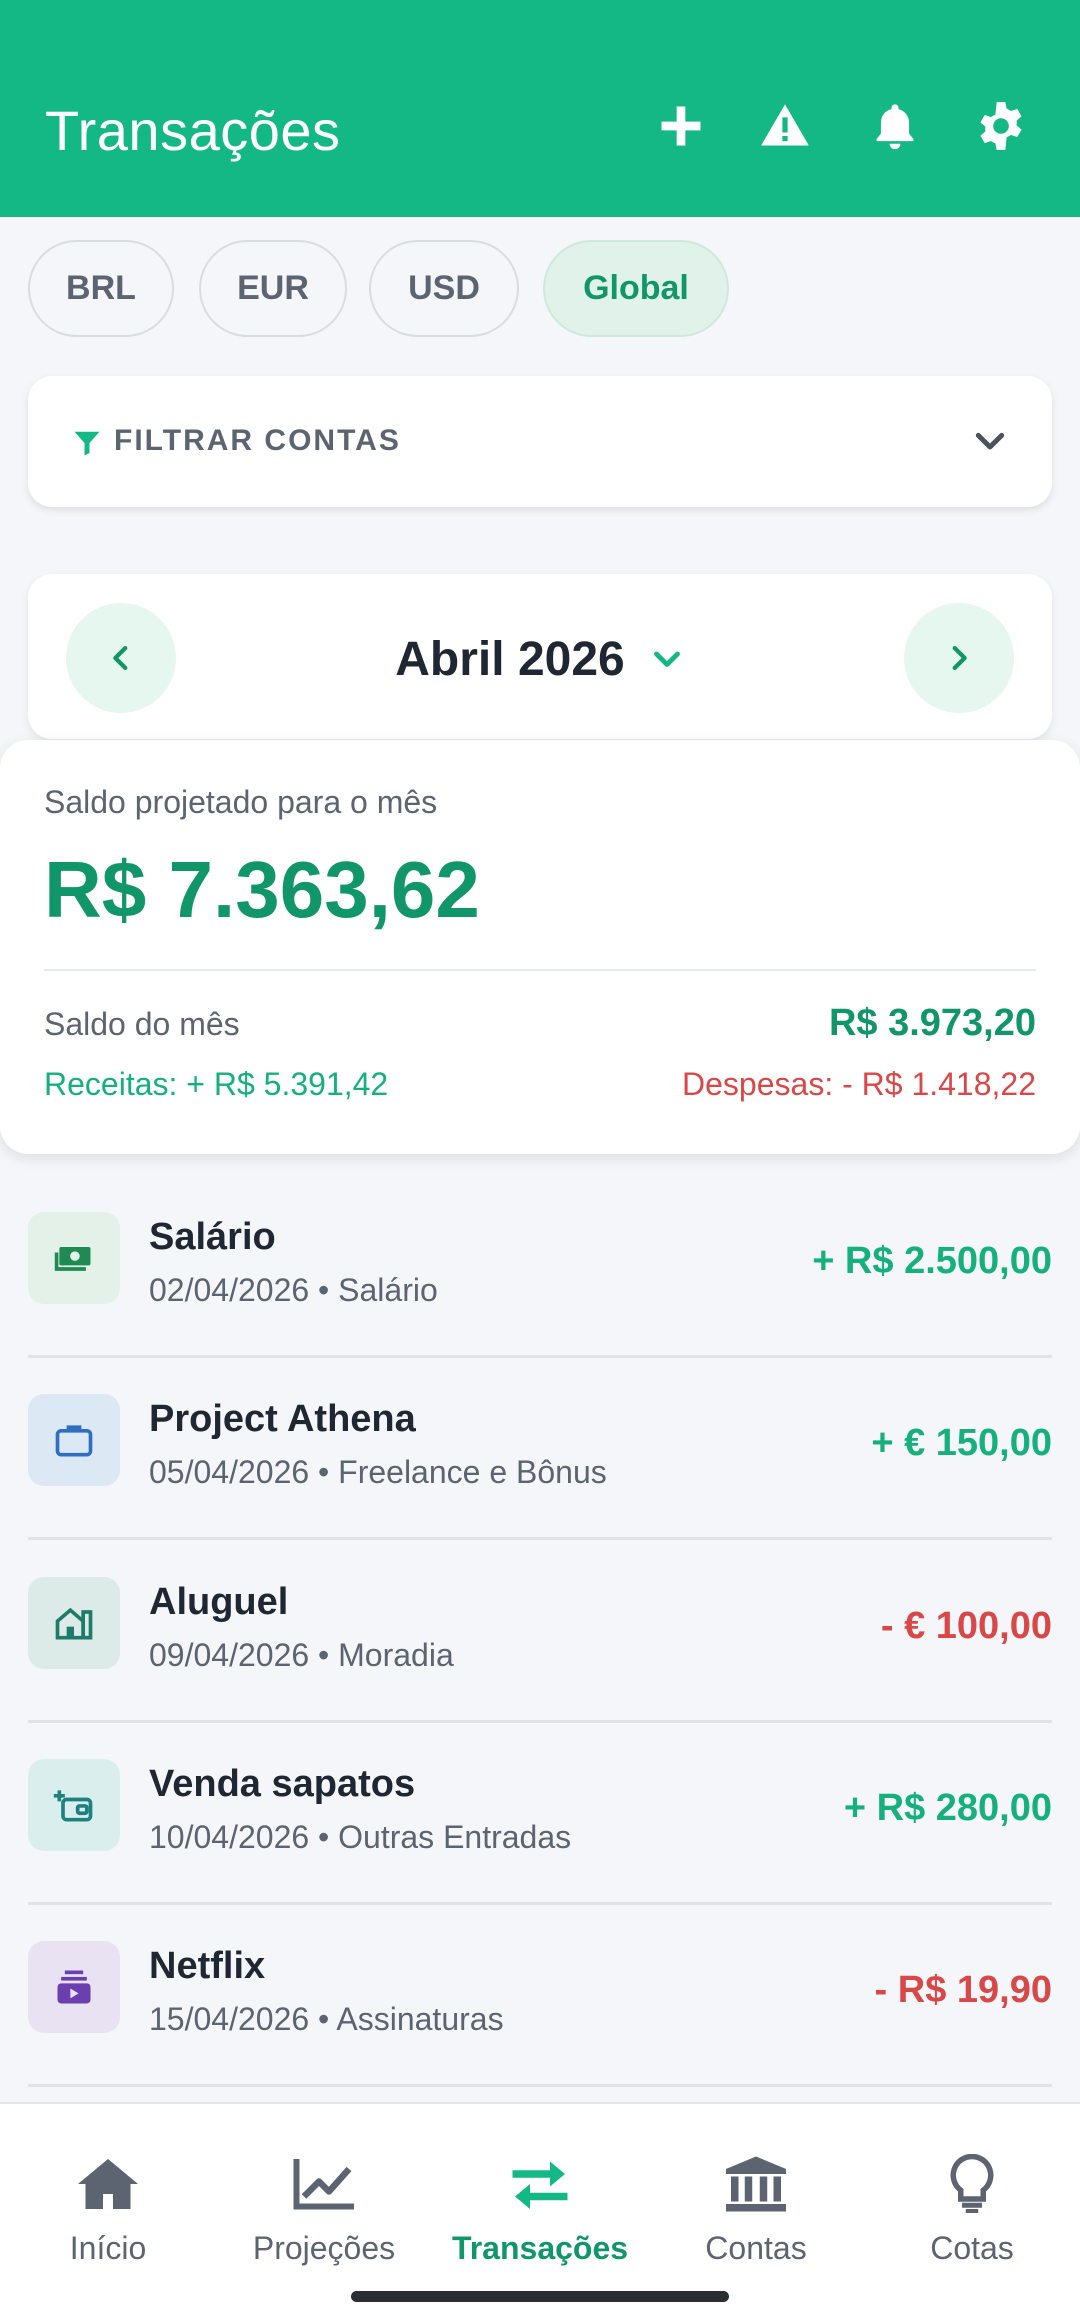  What do you see at coordinates (360, 1837) in the screenshot?
I see `transaction-subtitle: 10/04/2026 • Outras Entradas` at bounding box center [360, 1837].